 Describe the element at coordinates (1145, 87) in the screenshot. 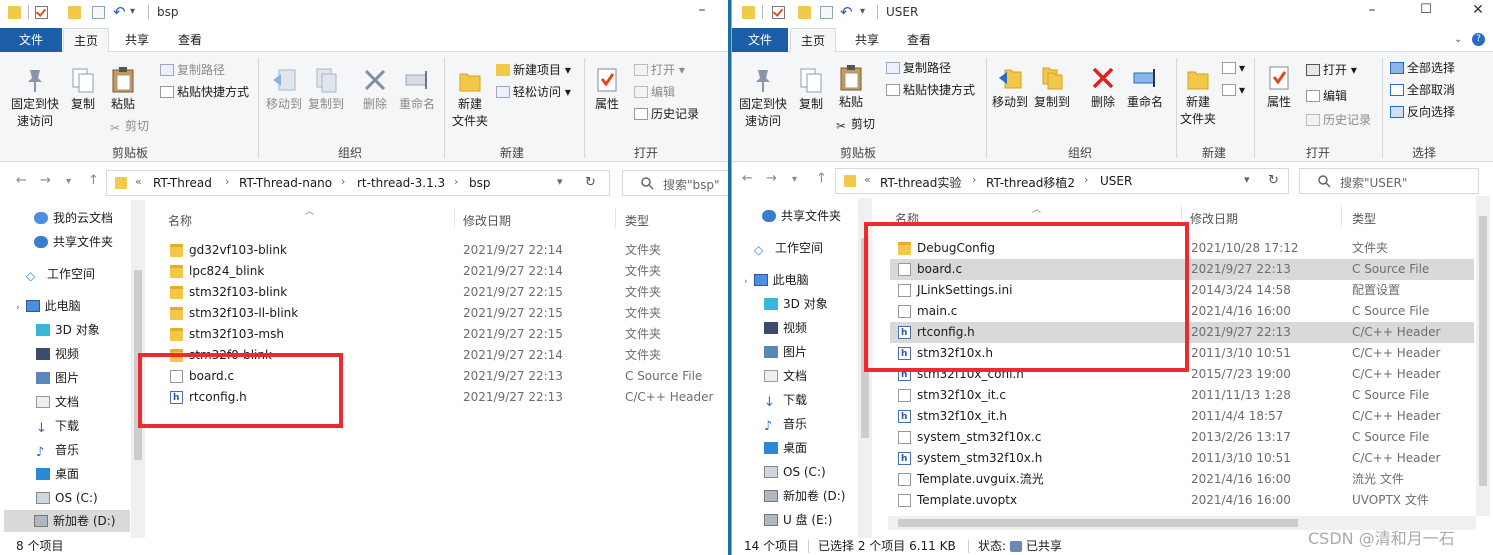

I see `rename-button: 重命名` at that location.